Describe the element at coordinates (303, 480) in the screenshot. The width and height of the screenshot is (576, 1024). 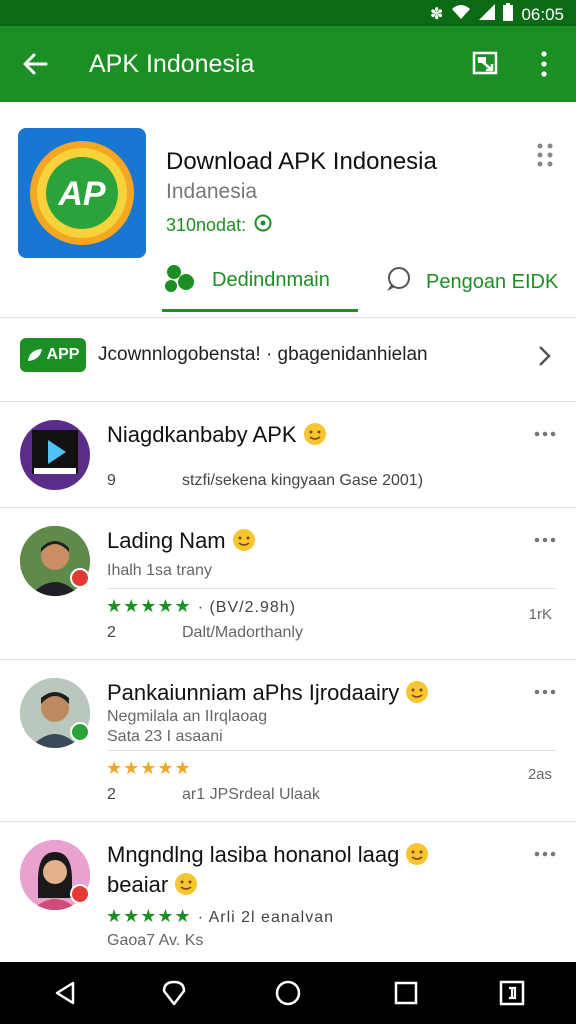
I see `item-detail: stzfi/sekena kingyaan Gase 2001)` at that location.